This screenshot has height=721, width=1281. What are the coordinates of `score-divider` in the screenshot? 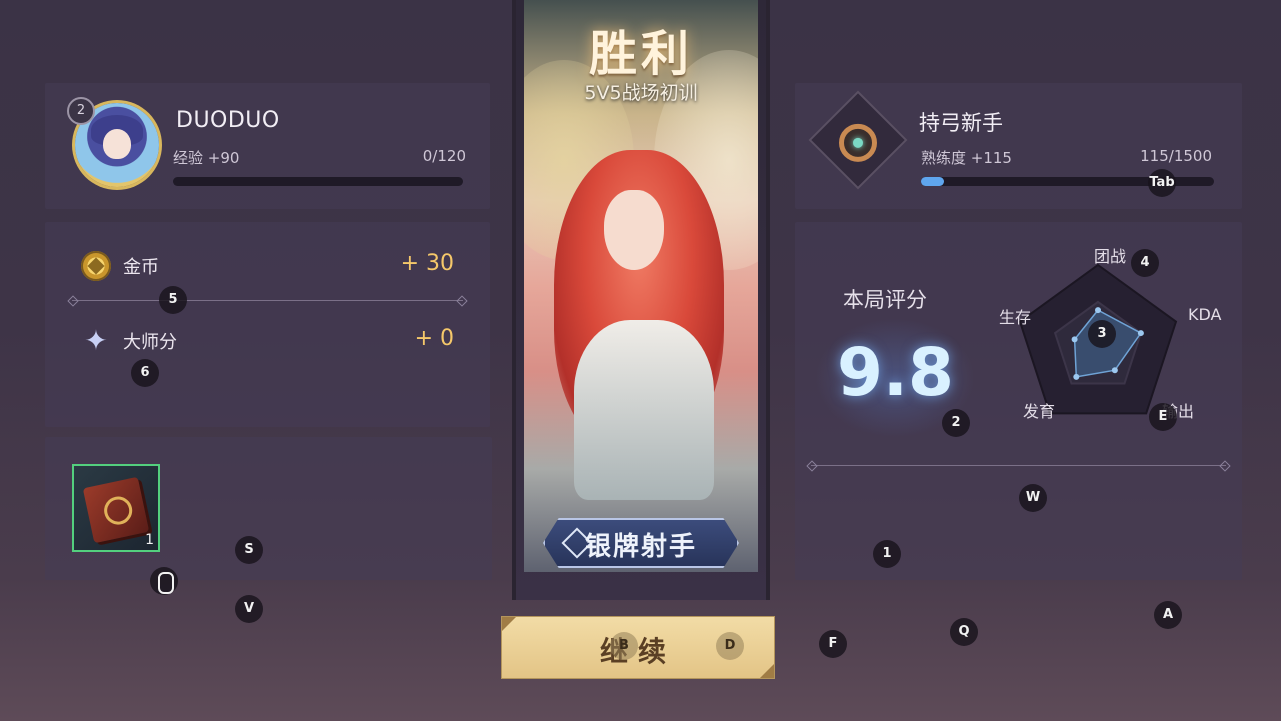 It's located at (1018, 465).